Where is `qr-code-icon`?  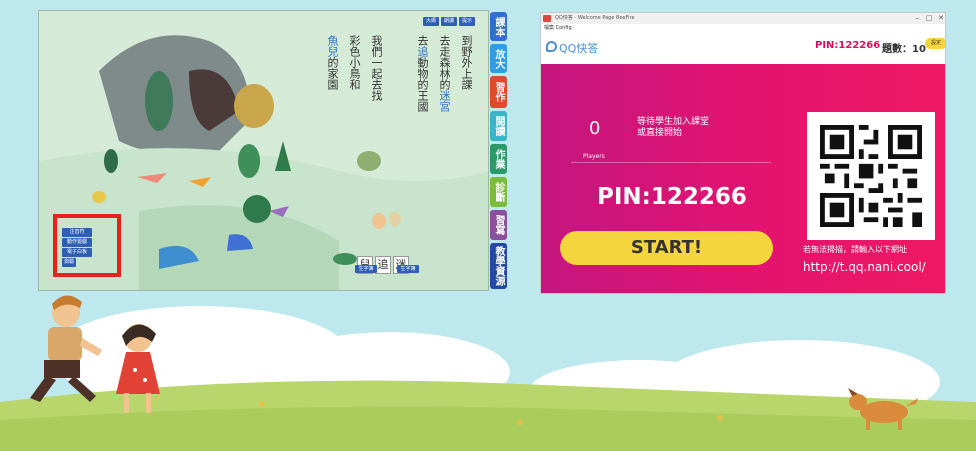 qr-code-icon is located at coordinates (871, 176).